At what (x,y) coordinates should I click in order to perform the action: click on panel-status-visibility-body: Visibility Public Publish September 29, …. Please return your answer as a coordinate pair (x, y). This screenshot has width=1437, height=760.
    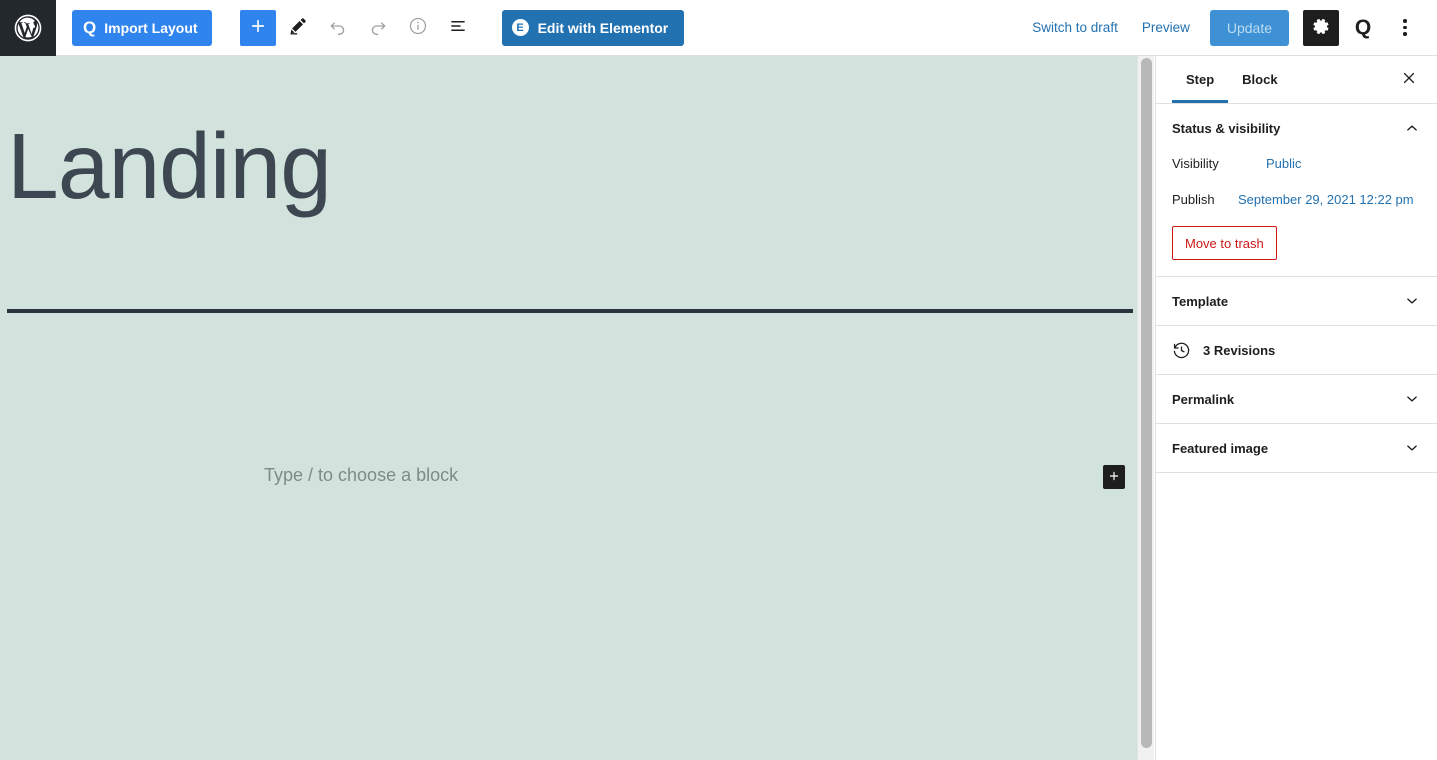
    Looking at the image, I should click on (1296, 214).